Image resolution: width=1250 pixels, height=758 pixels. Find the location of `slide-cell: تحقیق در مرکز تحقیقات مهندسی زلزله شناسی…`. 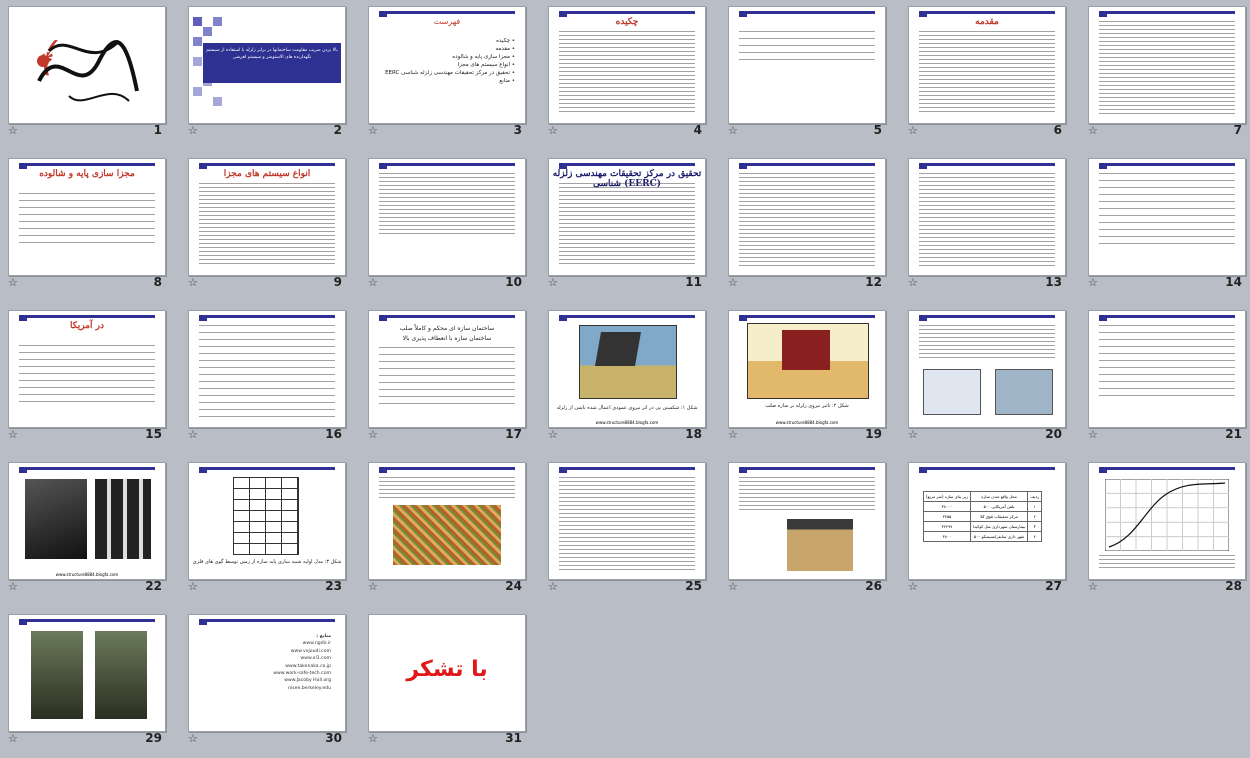

slide-cell: تحقیق در مرکز تحقیقات مهندسی زلزله شناسی… is located at coordinates (630, 227).